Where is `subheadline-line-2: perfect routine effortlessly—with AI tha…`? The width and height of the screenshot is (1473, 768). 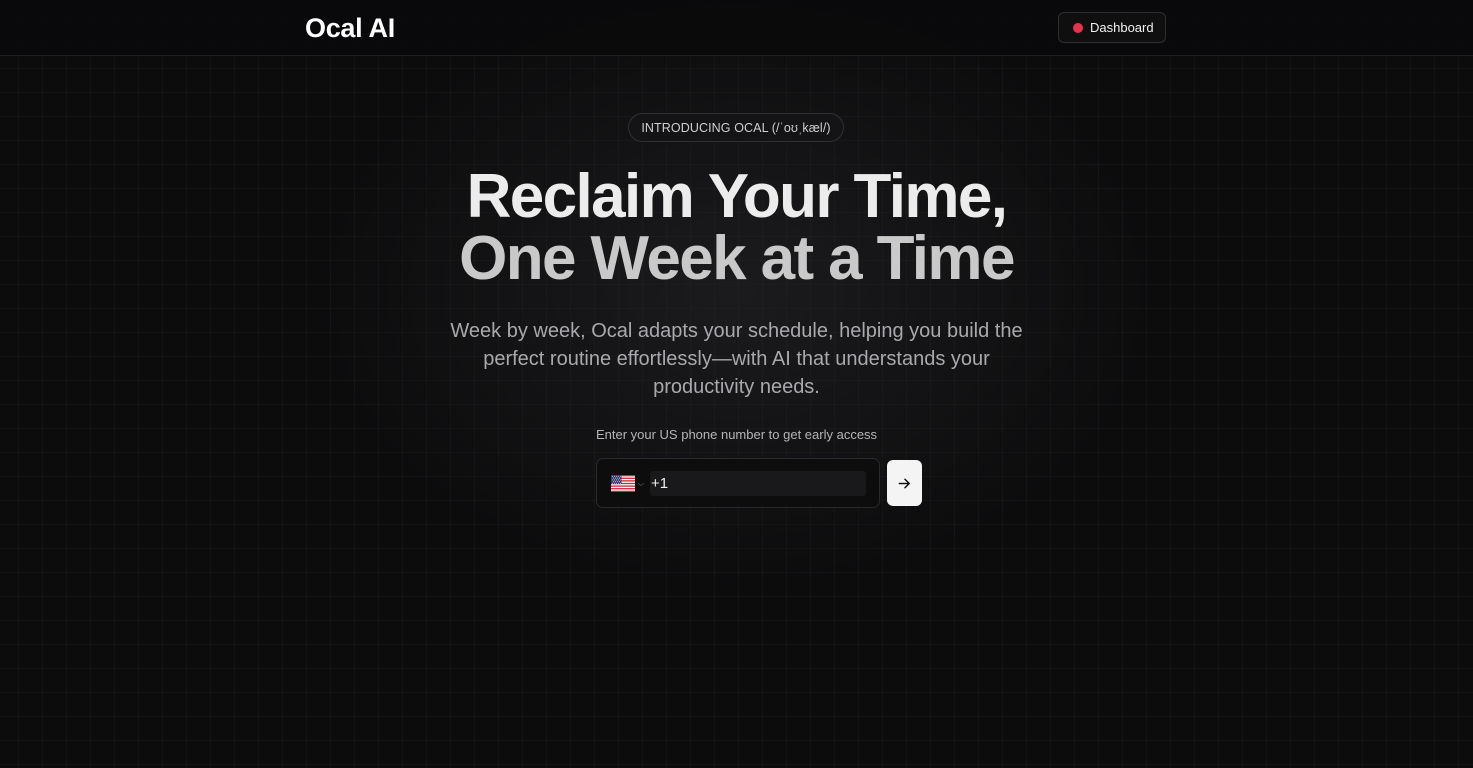
subheadline-line-2: perfect routine effortlessly—with AI tha… is located at coordinates (736, 359).